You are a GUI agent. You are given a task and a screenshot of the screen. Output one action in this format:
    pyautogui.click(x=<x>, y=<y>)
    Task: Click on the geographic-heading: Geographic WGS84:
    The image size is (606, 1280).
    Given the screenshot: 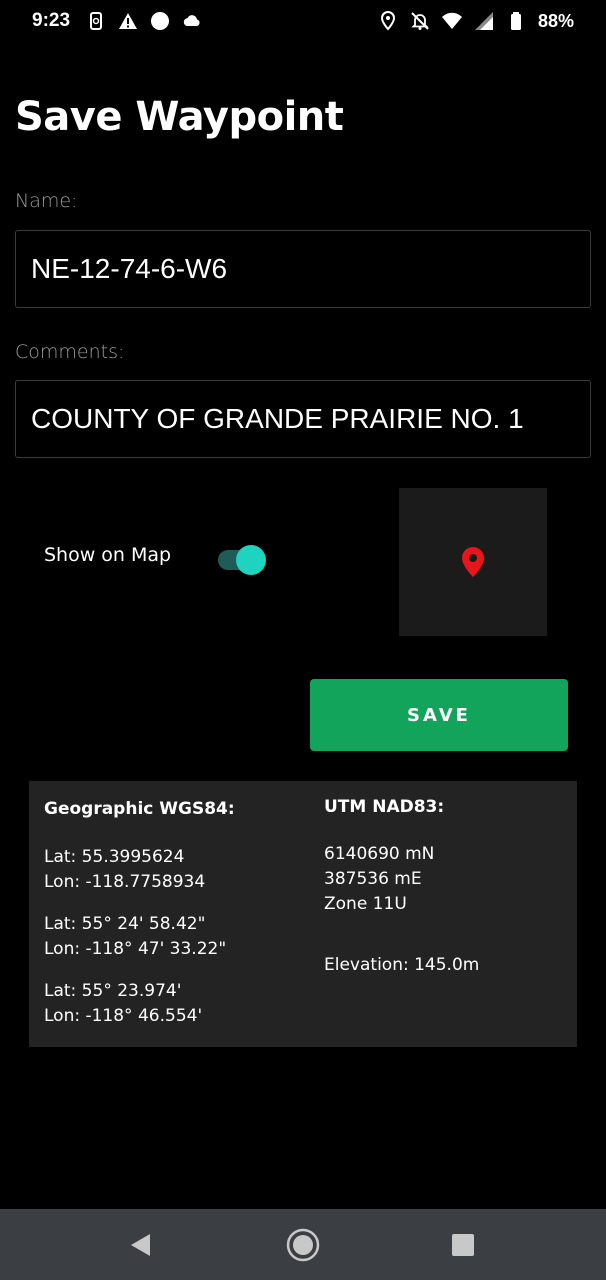 What is the action you would take?
    pyautogui.click(x=139, y=809)
    